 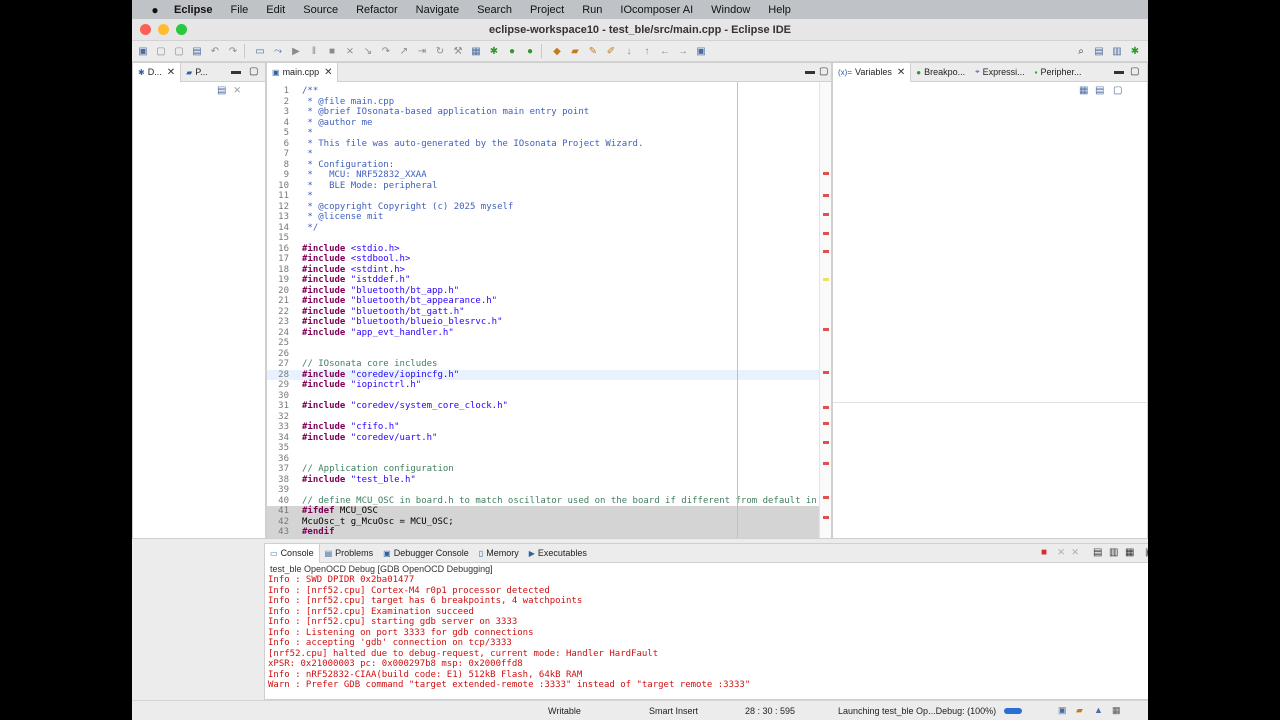 I want to click on open-type-icon: ◆, so click(x=557, y=51).